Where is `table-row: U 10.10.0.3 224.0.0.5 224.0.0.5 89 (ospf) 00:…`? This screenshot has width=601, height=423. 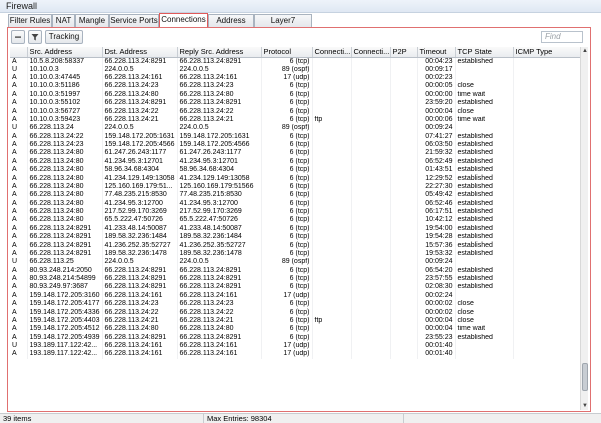 table-row: U 10.10.0.3 224.0.0.5 224.0.0.5 89 (ospf) 00:… is located at coordinates (296, 69).